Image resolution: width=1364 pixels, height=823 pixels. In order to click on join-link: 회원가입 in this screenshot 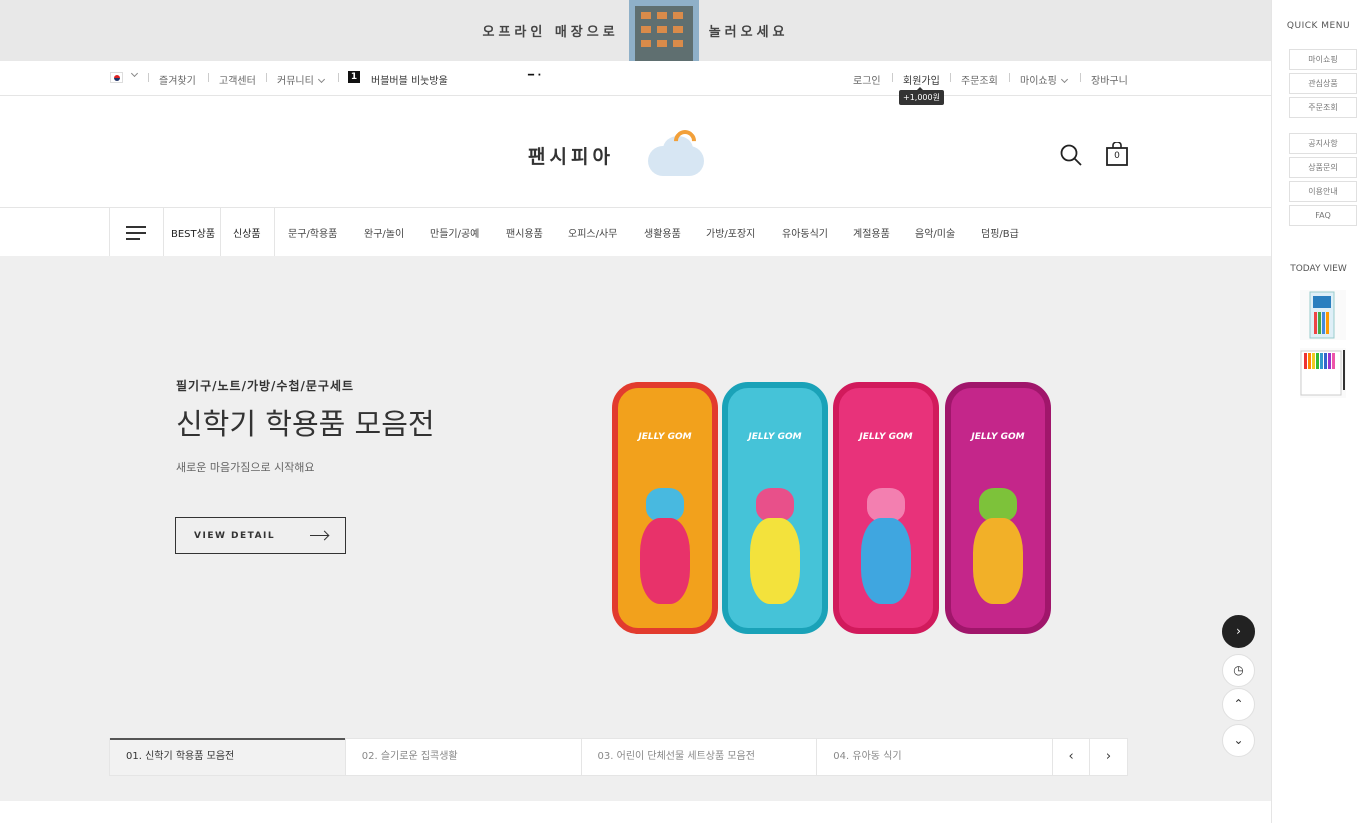, I will do `click(921, 79)`.